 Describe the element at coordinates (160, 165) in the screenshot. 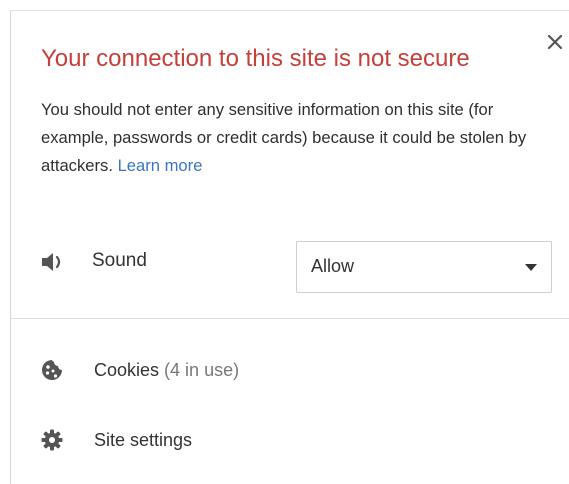

I see `learn-more-link: Learn more` at that location.